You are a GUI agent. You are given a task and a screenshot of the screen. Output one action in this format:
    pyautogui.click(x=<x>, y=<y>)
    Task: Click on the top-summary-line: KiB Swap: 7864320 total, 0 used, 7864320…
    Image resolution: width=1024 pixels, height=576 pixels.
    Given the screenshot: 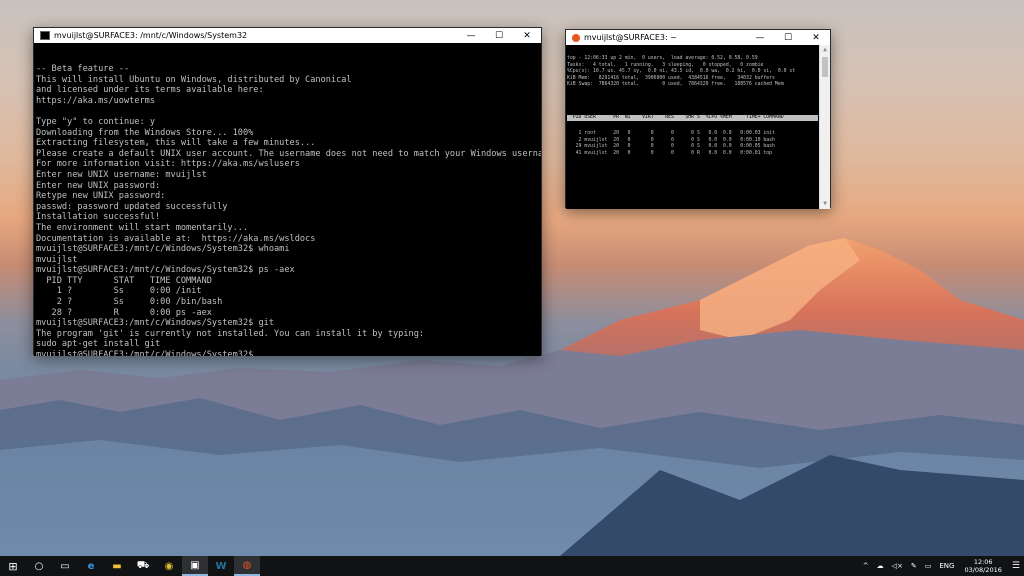 What is the action you would take?
    pyautogui.click(x=675, y=84)
    